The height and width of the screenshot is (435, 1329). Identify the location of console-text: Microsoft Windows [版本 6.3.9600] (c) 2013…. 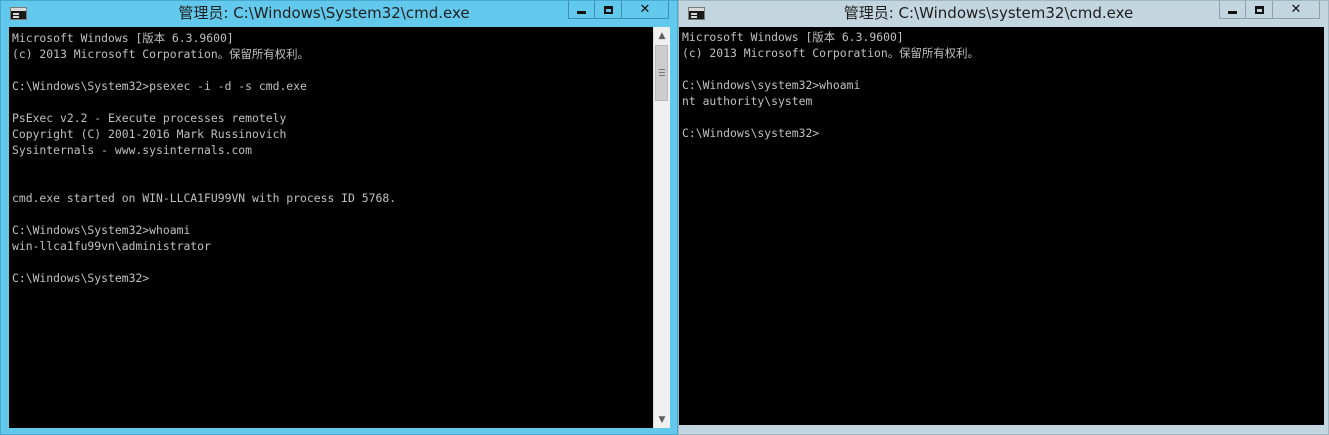
(830, 85).